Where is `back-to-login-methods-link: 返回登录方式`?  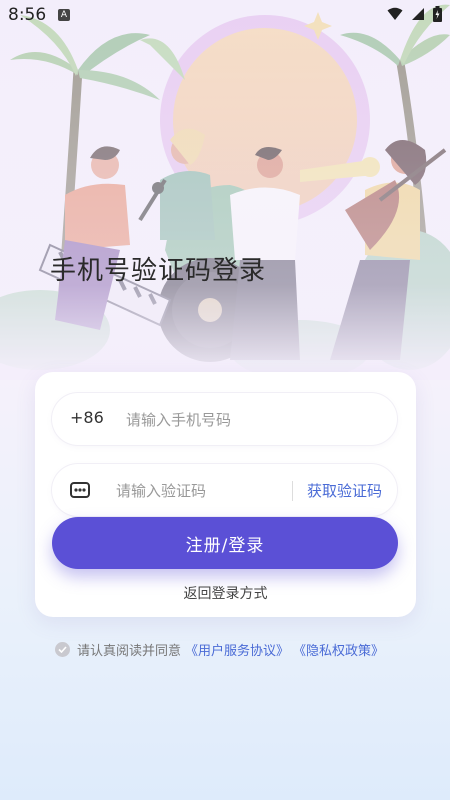 back-to-login-methods-link: 返回登录方式 is located at coordinates (225, 593).